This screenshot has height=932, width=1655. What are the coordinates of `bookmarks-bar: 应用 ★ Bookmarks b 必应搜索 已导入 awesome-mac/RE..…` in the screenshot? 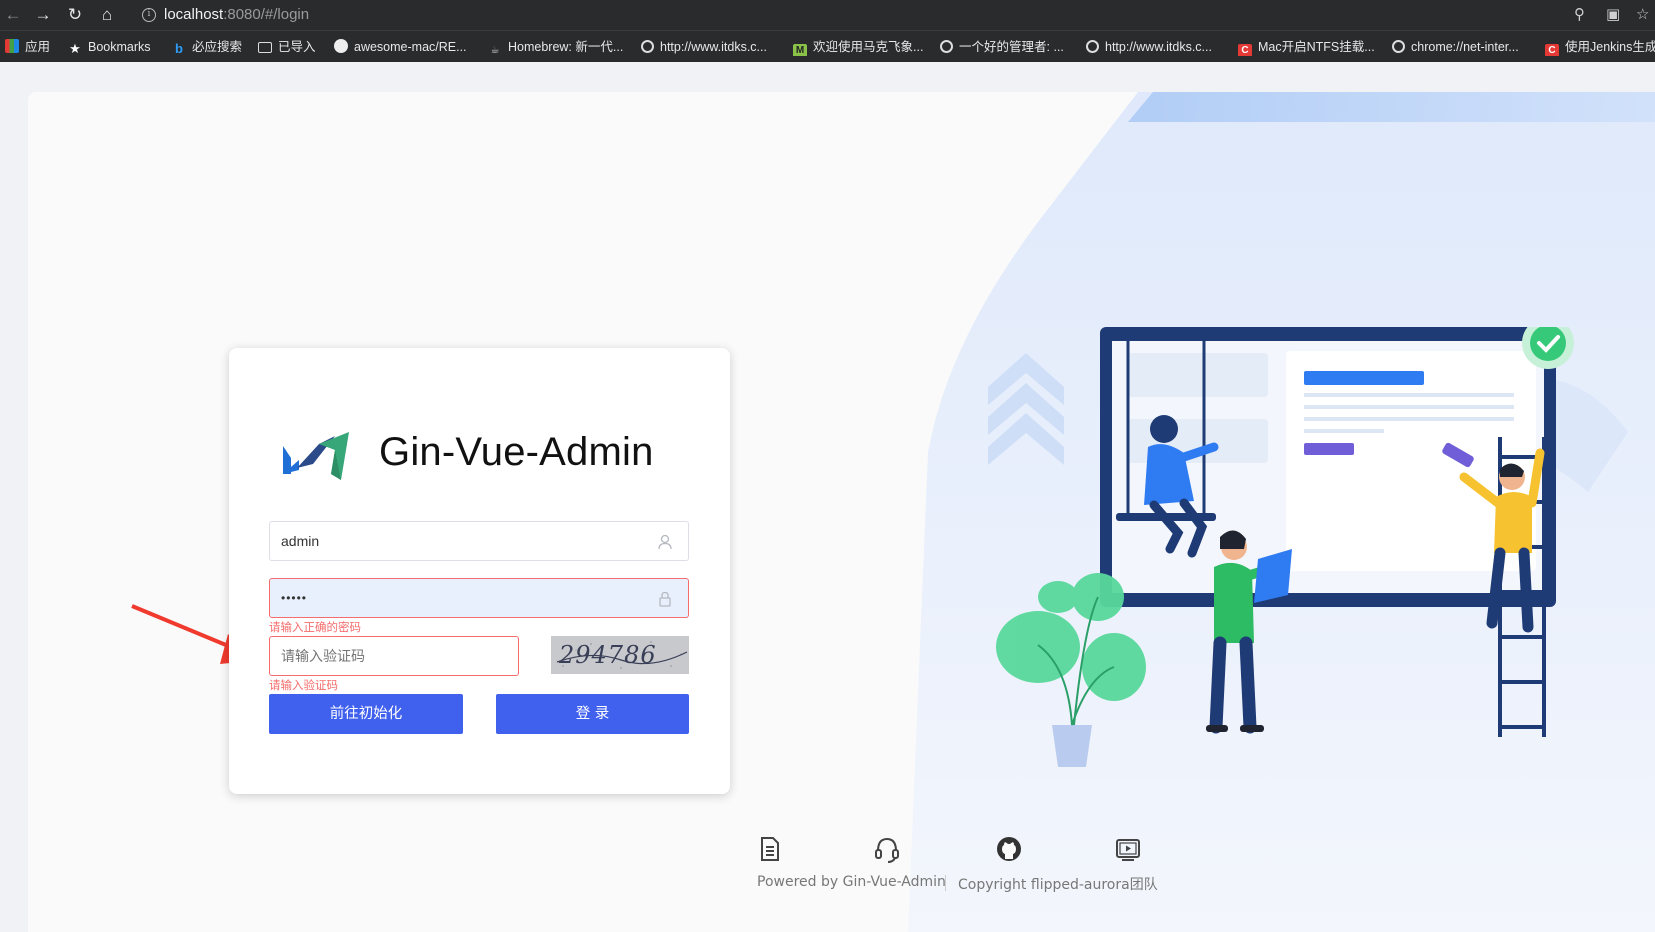 It's located at (827, 46).